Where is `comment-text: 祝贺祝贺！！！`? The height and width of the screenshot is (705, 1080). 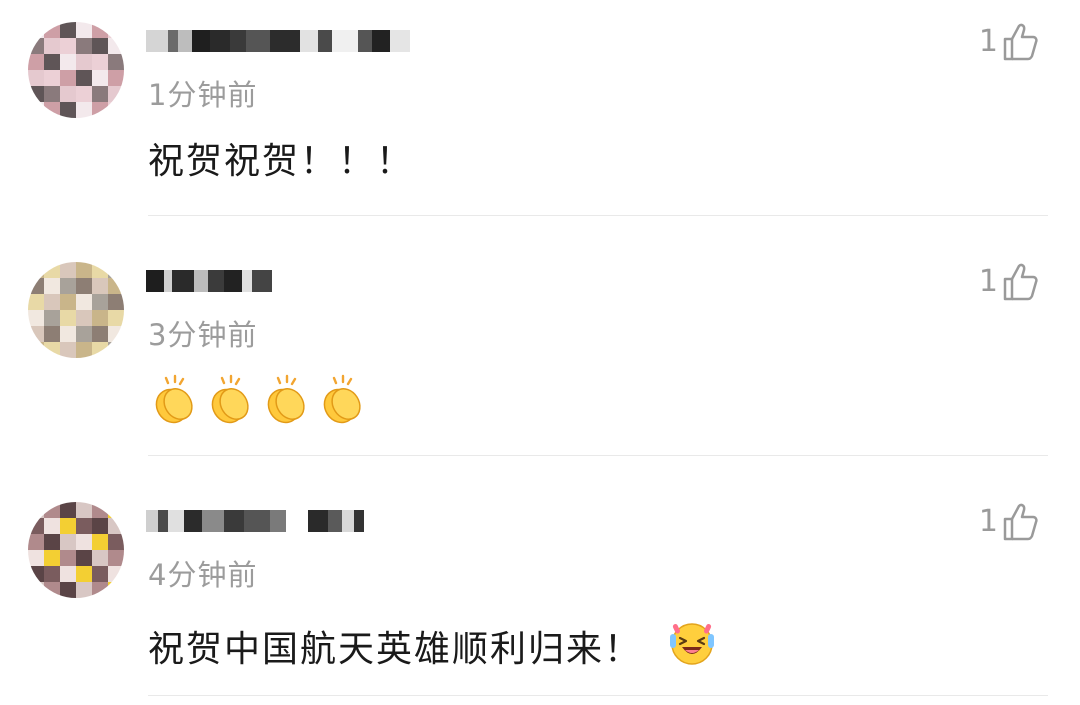 comment-text: 祝贺祝贺！！！ is located at coordinates (281, 161).